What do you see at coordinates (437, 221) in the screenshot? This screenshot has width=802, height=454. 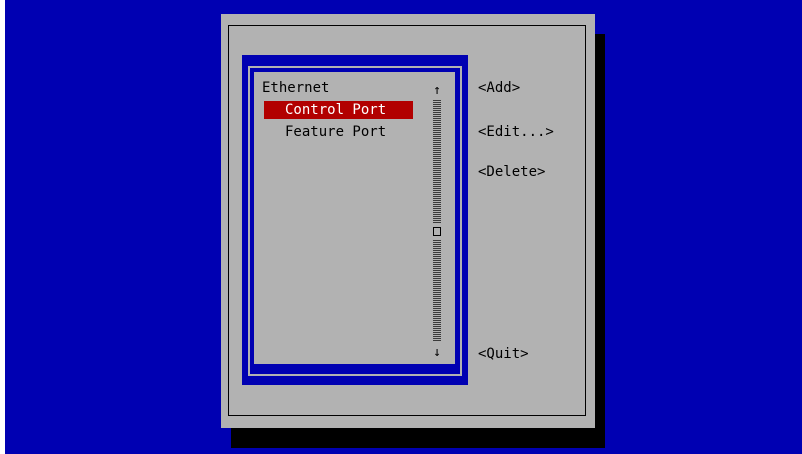 I see `scrollbar-track` at bounding box center [437, 221].